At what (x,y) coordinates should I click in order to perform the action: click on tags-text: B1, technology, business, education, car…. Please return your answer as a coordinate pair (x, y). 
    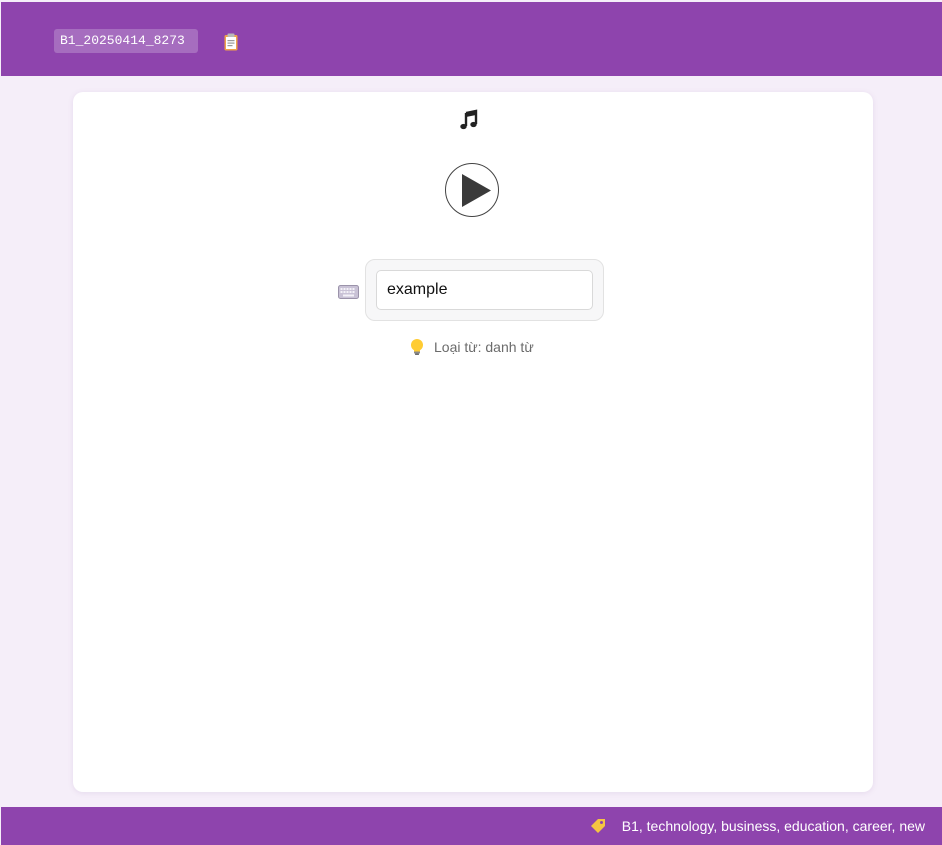
    Looking at the image, I should click on (773, 826).